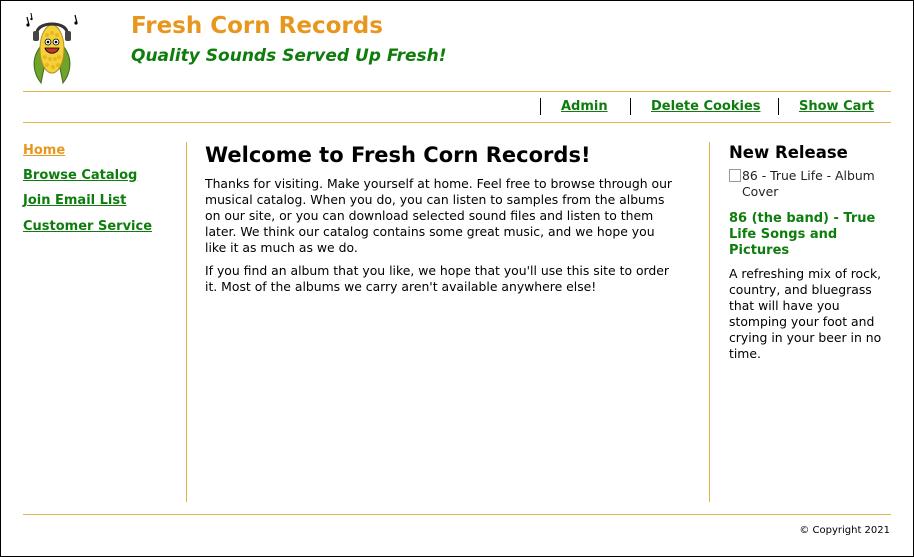 Image resolution: width=914 pixels, height=557 pixels. I want to click on site-tagline: Quality Sounds Served Up Fresh!, so click(289, 56).